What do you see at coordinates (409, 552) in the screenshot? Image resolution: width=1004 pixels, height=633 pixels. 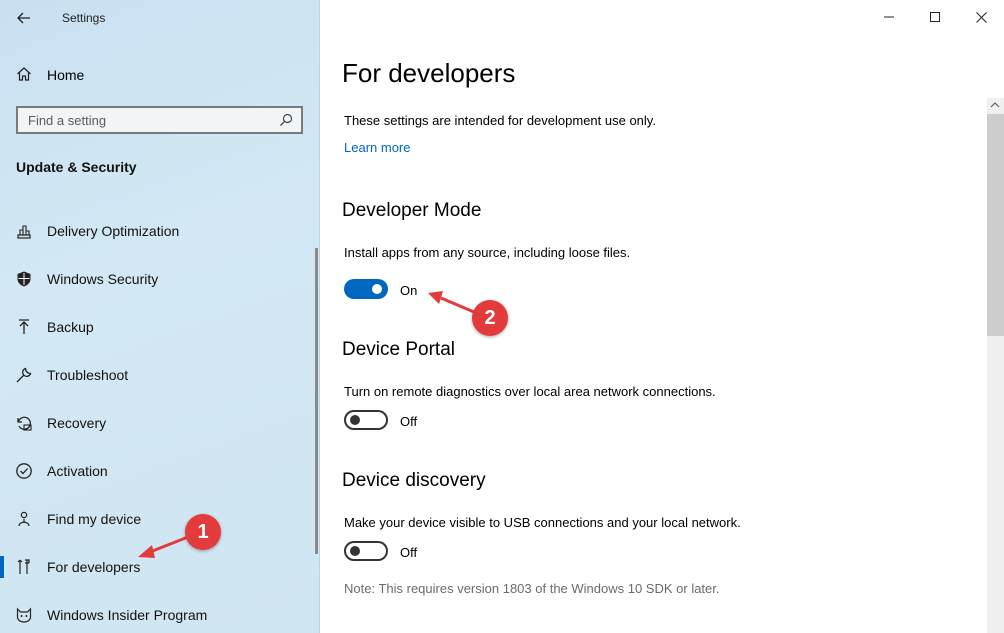 I see `device-discovery-toggle-label: Off` at bounding box center [409, 552].